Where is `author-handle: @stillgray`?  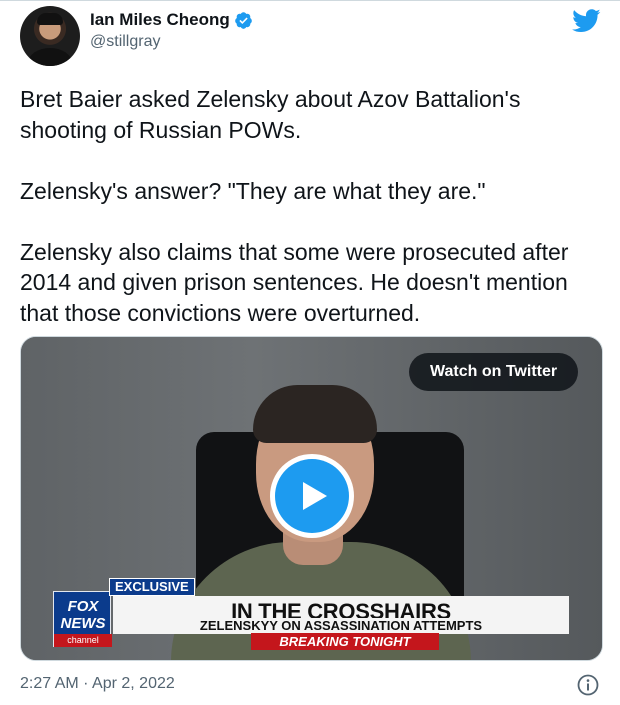
author-handle: @stillgray is located at coordinates (171, 42).